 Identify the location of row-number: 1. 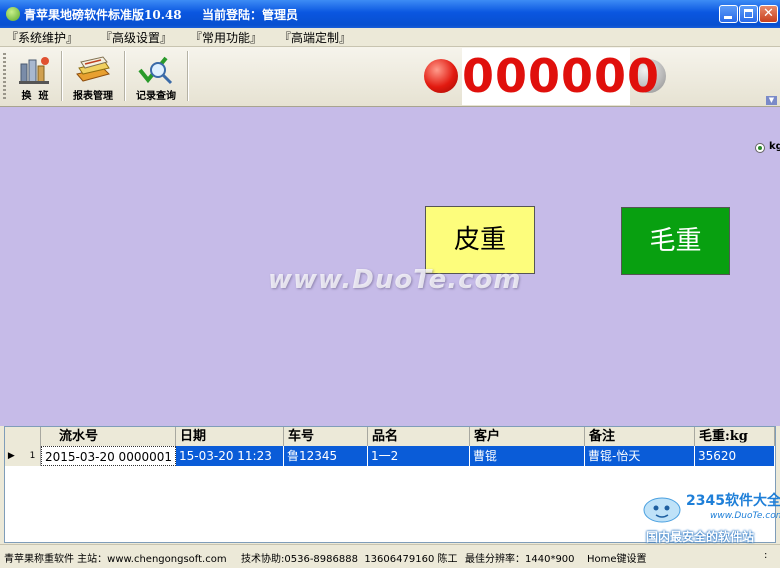
(32, 456).